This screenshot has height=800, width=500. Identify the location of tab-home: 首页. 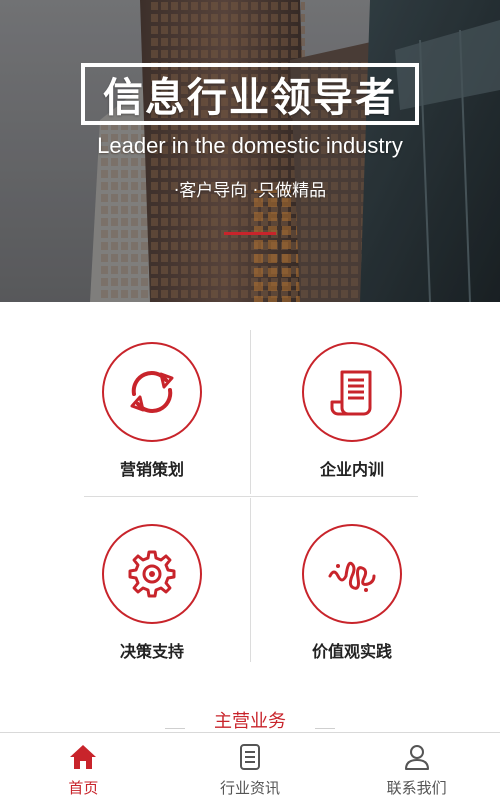
(83, 766).